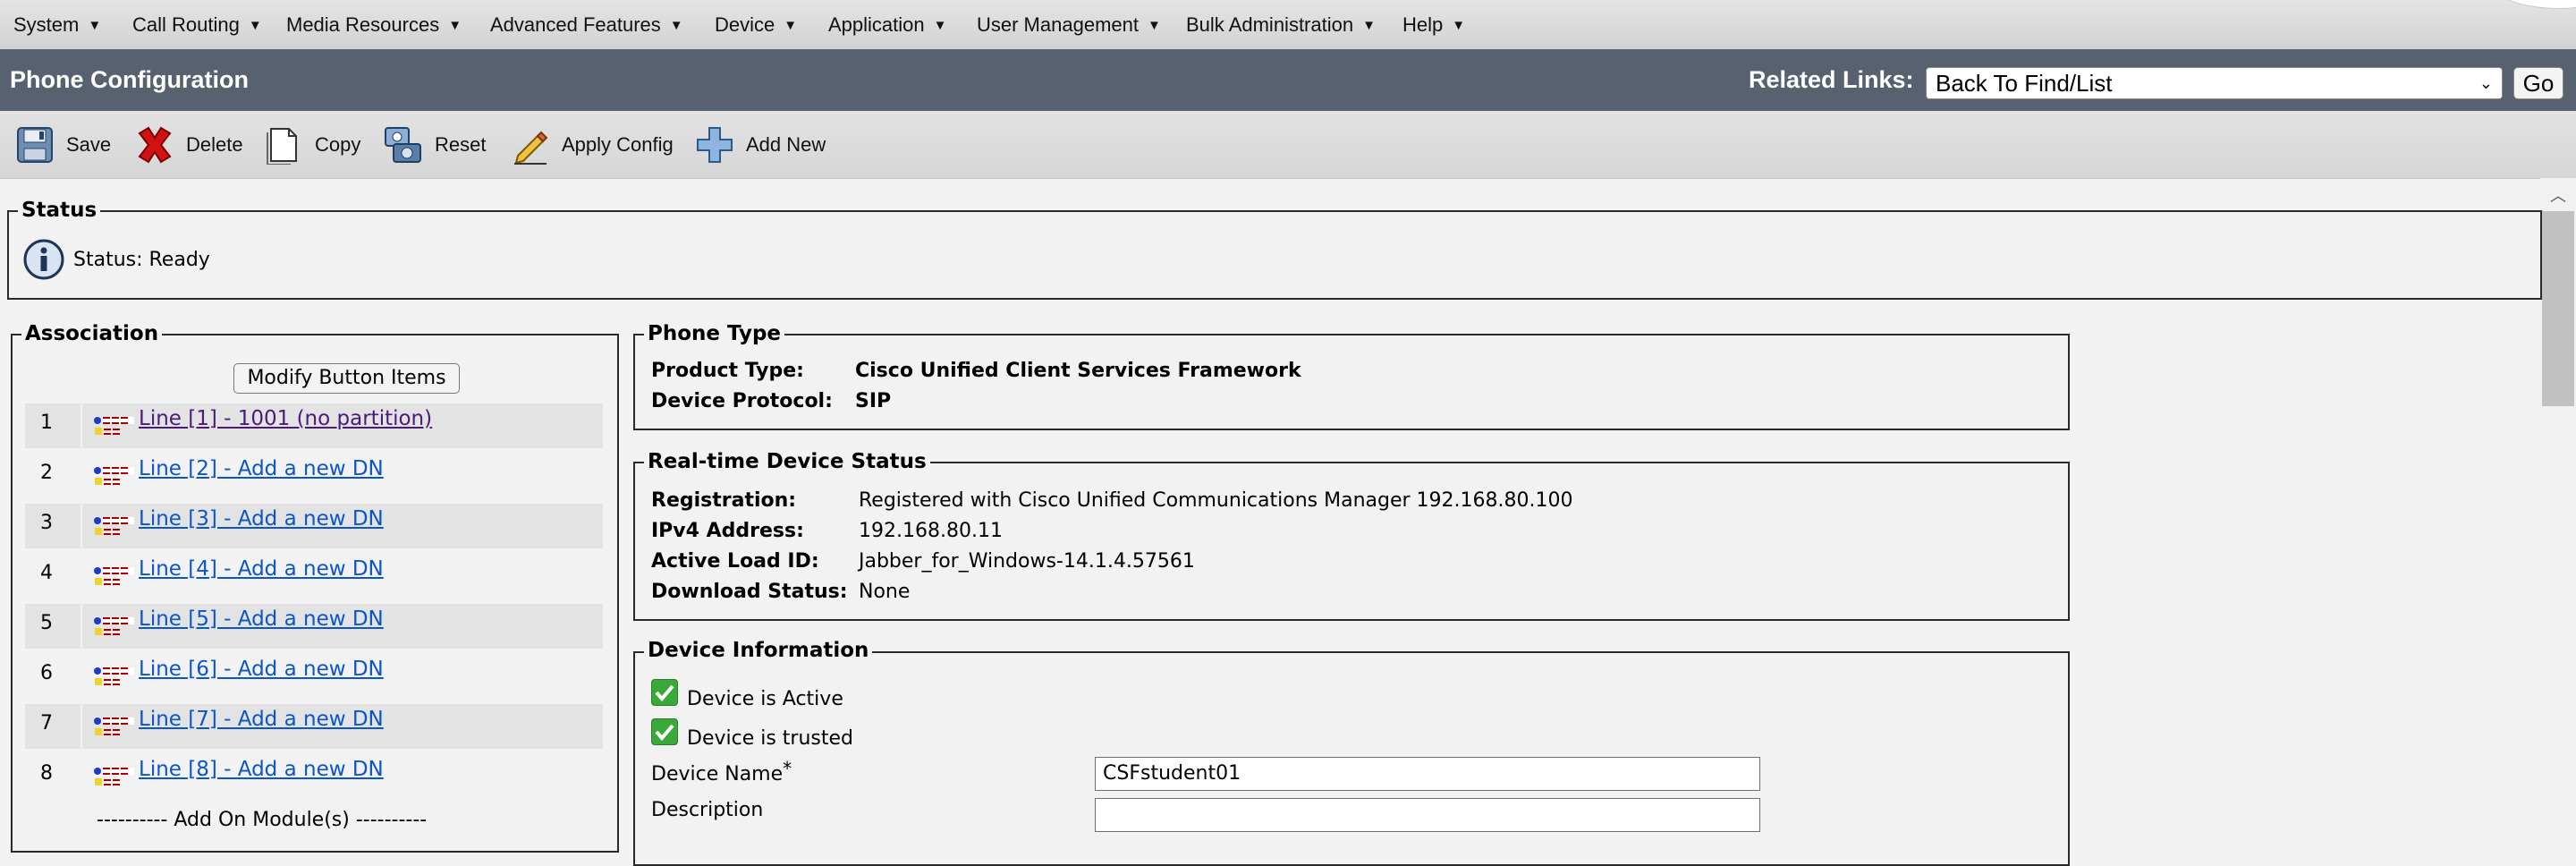 This screenshot has width=2576, height=866. Describe the element at coordinates (261, 518) in the screenshot. I see `line-link-3: Line [3] - Add a new DN` at that location.